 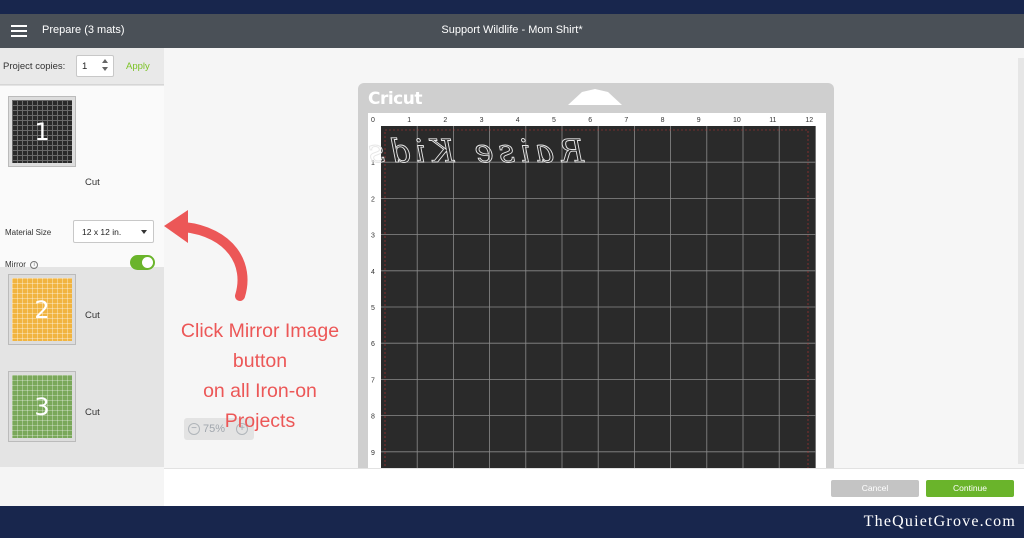 What do you see at coordinates (105, 69) in the screenshot?
I see `stepper-down-icon` at bounding box center [105, 69].